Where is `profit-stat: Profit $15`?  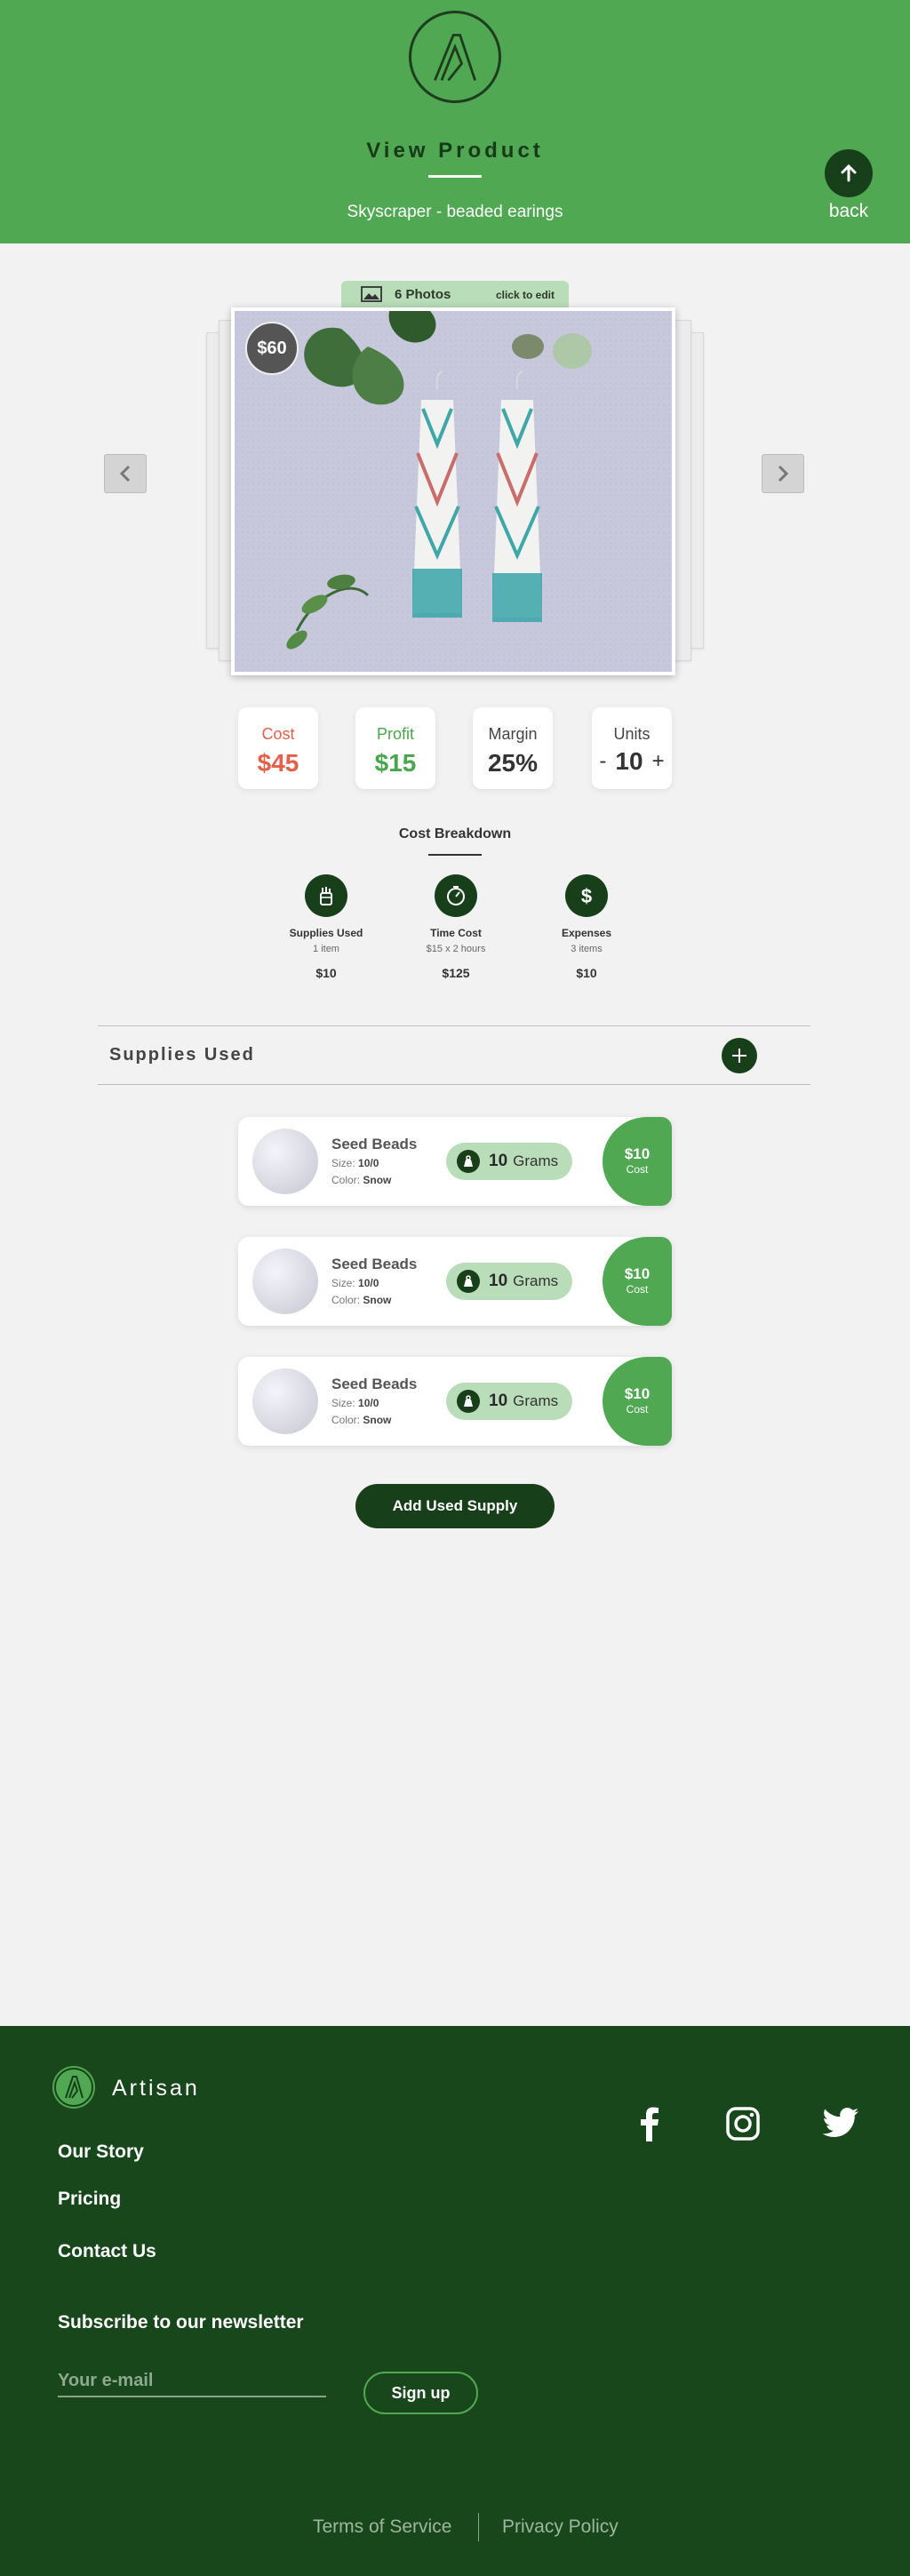 profit-stat: Profit $15 is located at coordinates (395, 748).